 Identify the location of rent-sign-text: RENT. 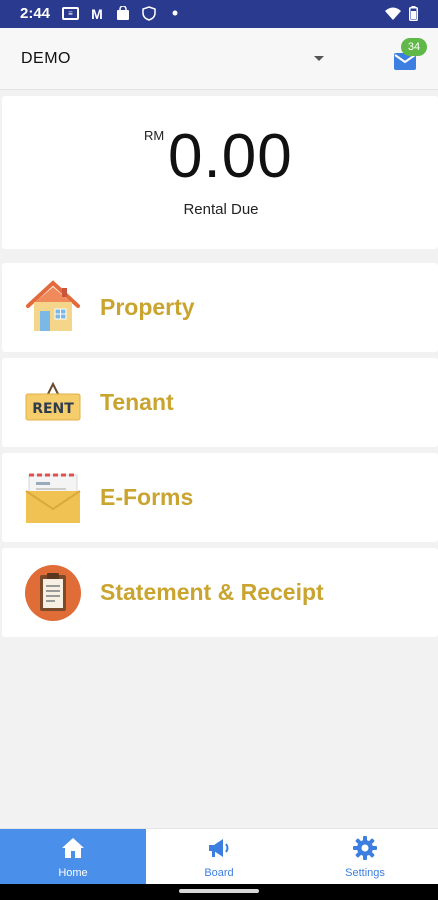
(53, 409).